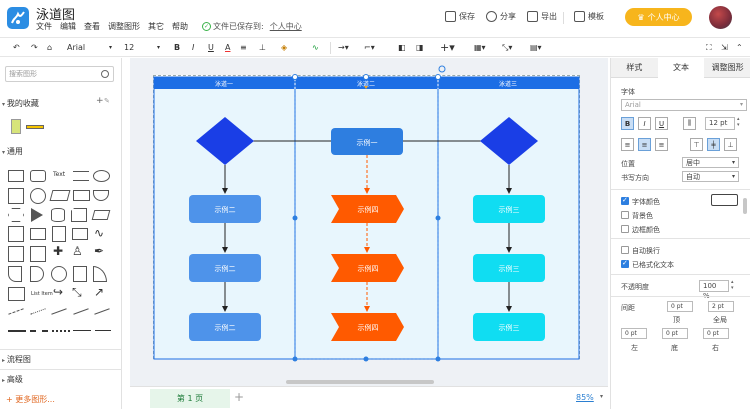 The height and width of the screenshot is (409, 750). I want to click on tab-text: 文本, so click(681, 68).